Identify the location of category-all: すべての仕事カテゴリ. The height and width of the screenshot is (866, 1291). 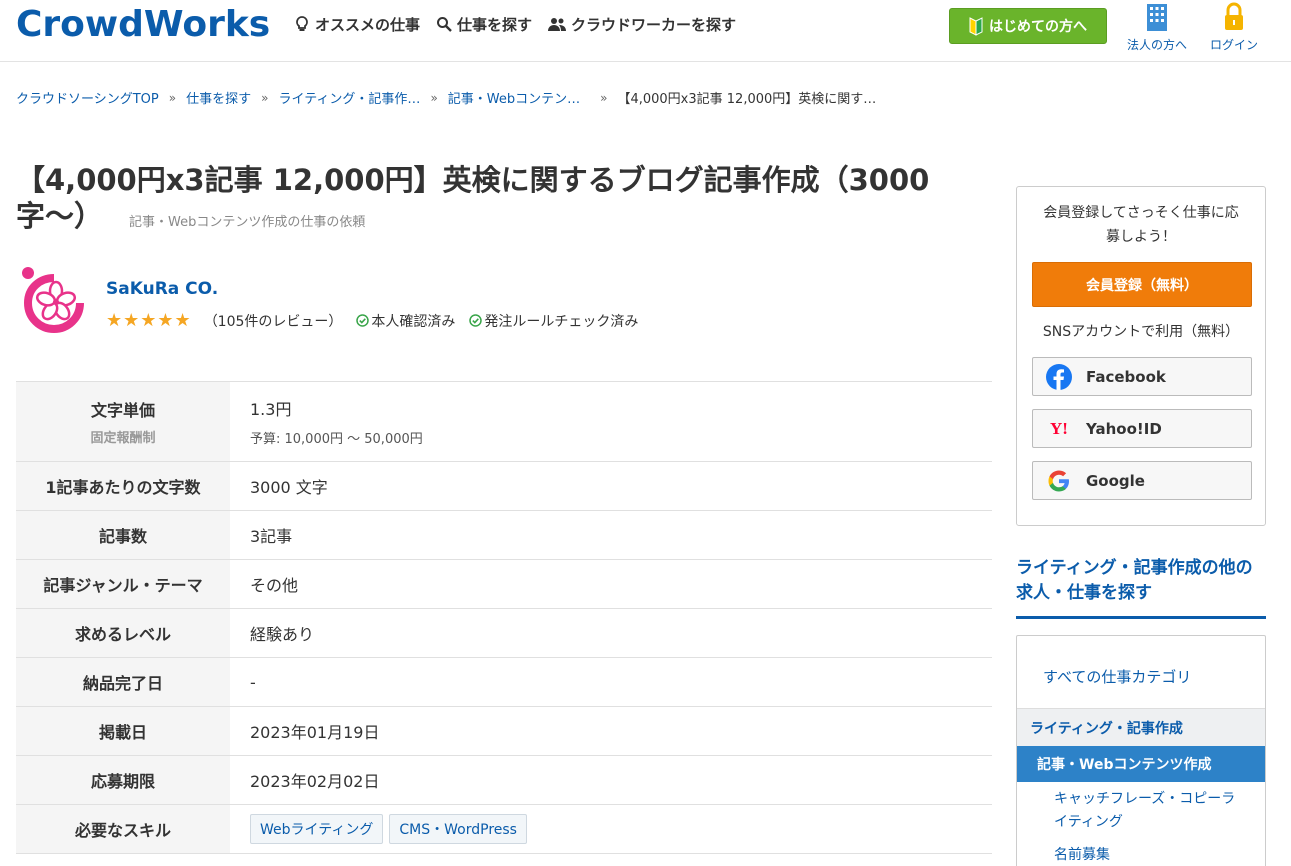
(1117, 676).